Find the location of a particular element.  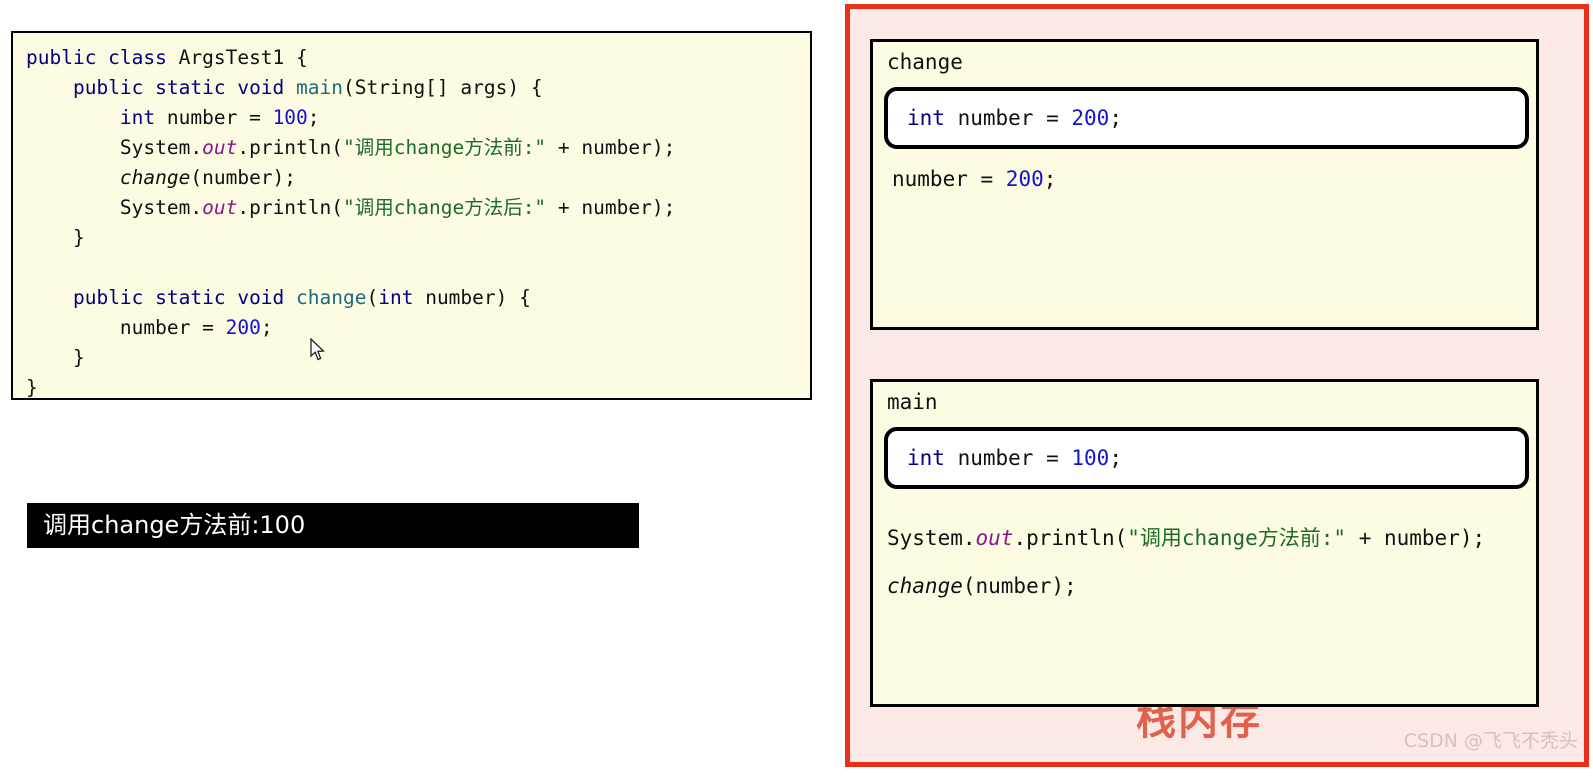

code-token: "调用change方法后:" is located at coordinates (445, 207).